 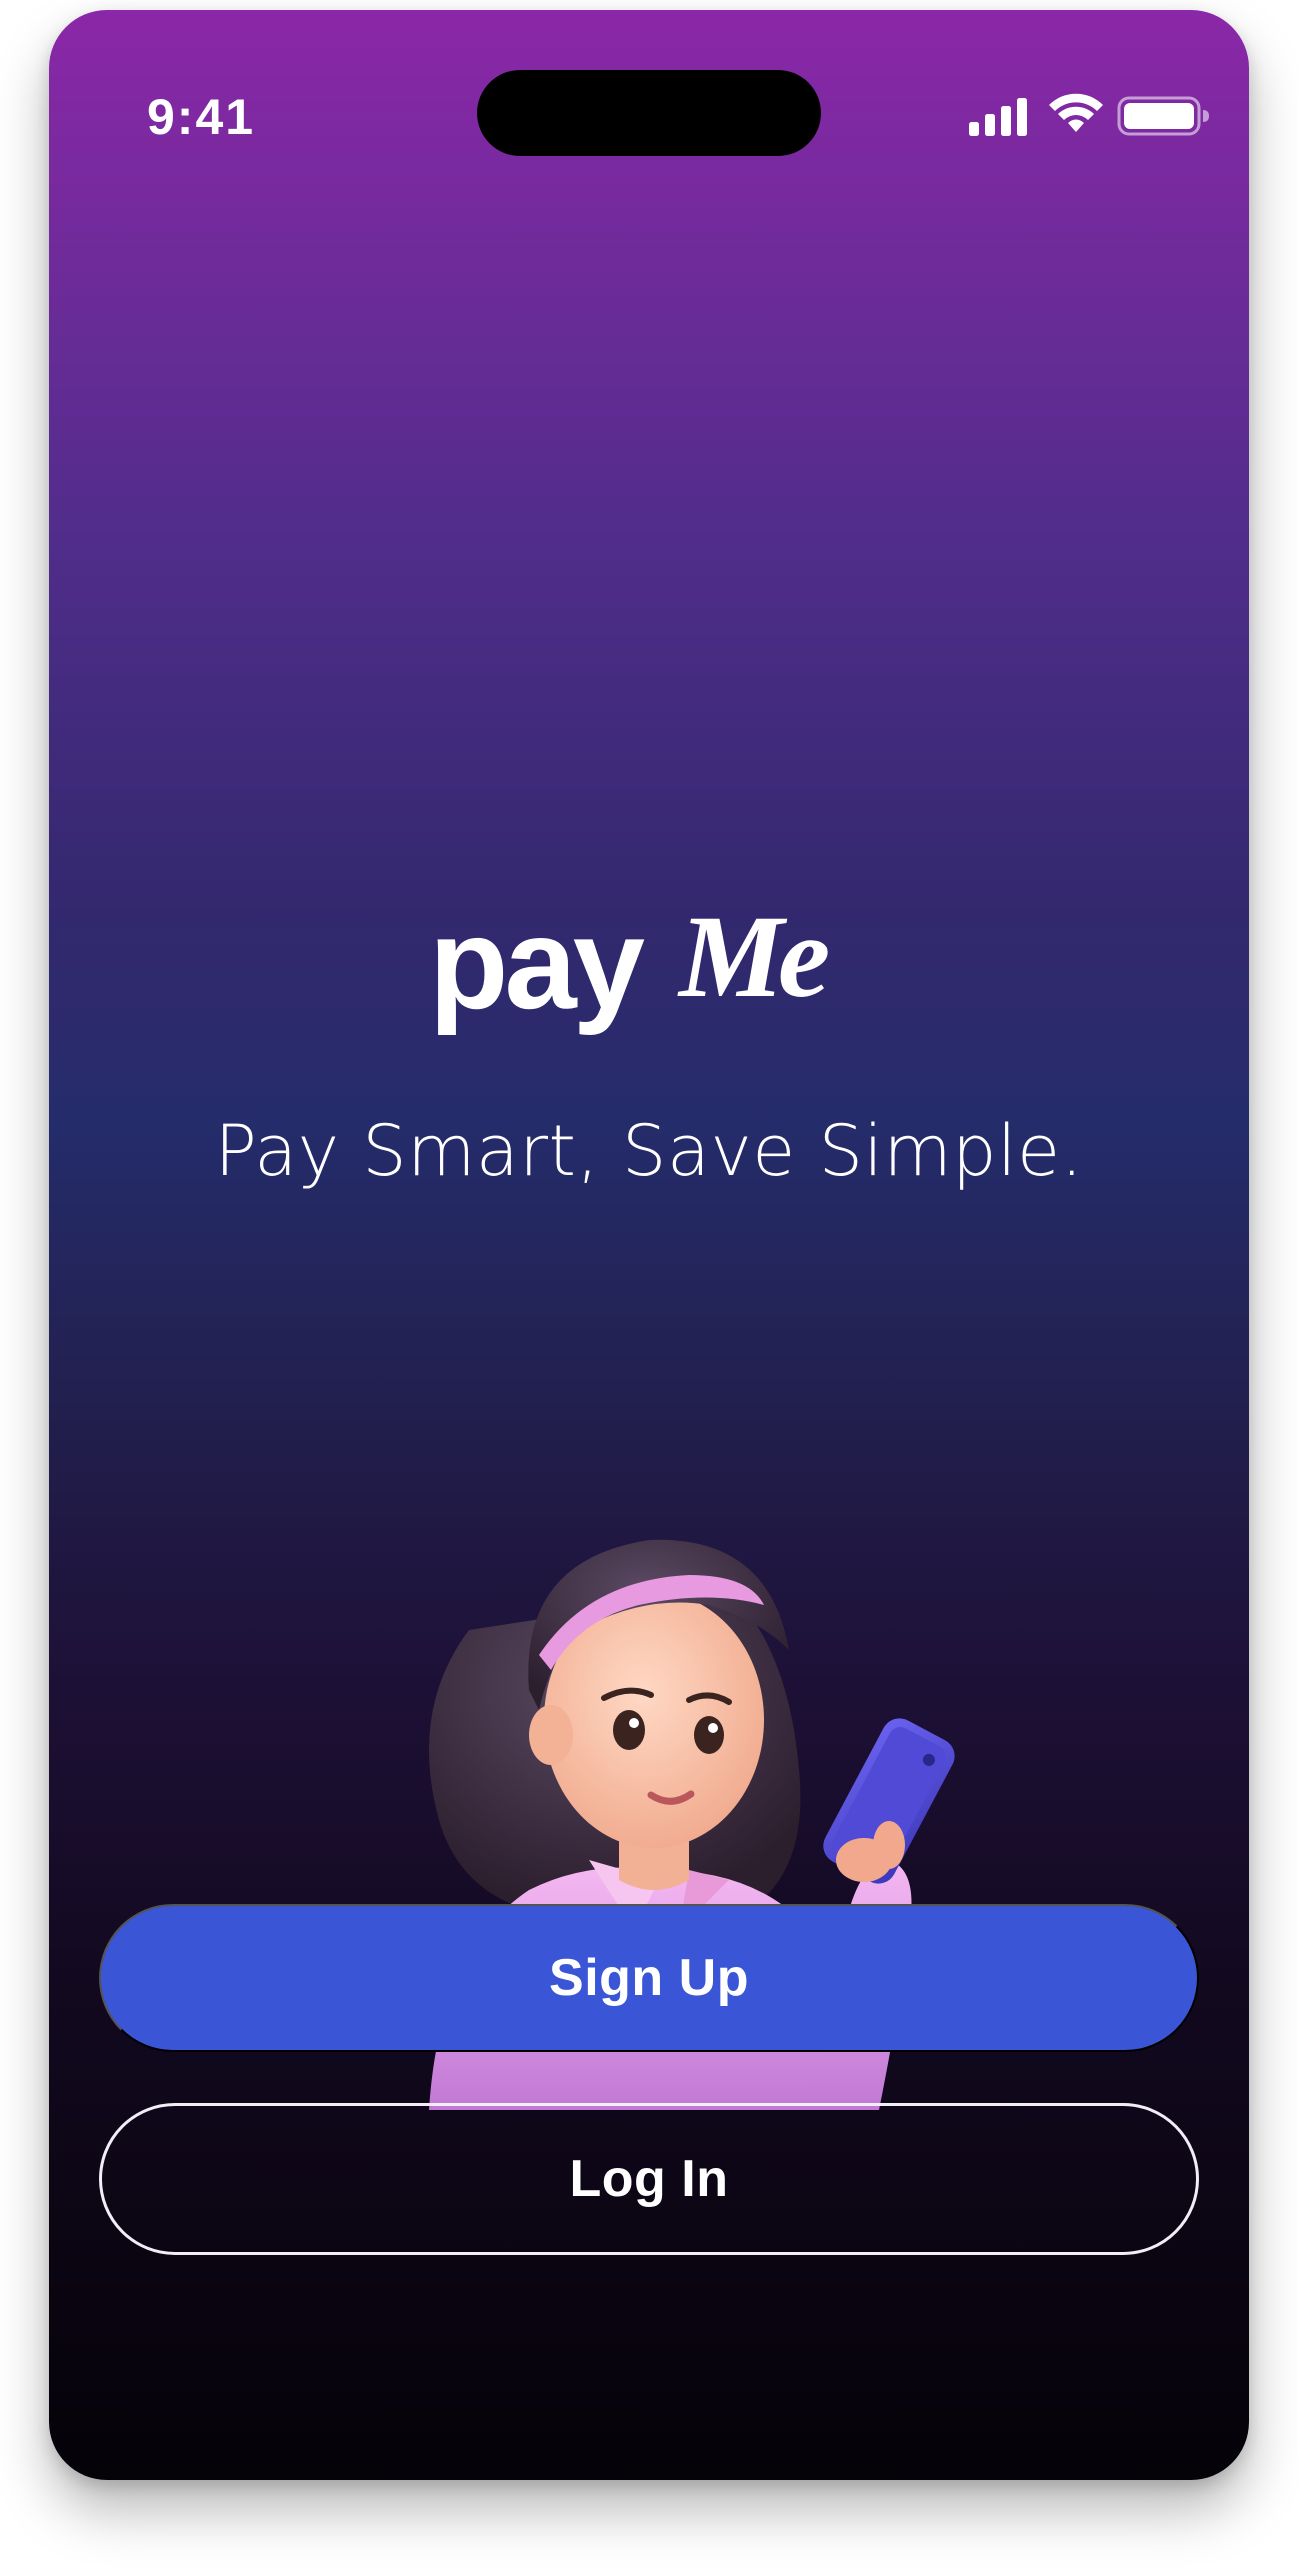 What do you see at coordinates (649, 2179) in the screenshot?
I see `log-in-button: Log In` at bounding box center [649, 2179].